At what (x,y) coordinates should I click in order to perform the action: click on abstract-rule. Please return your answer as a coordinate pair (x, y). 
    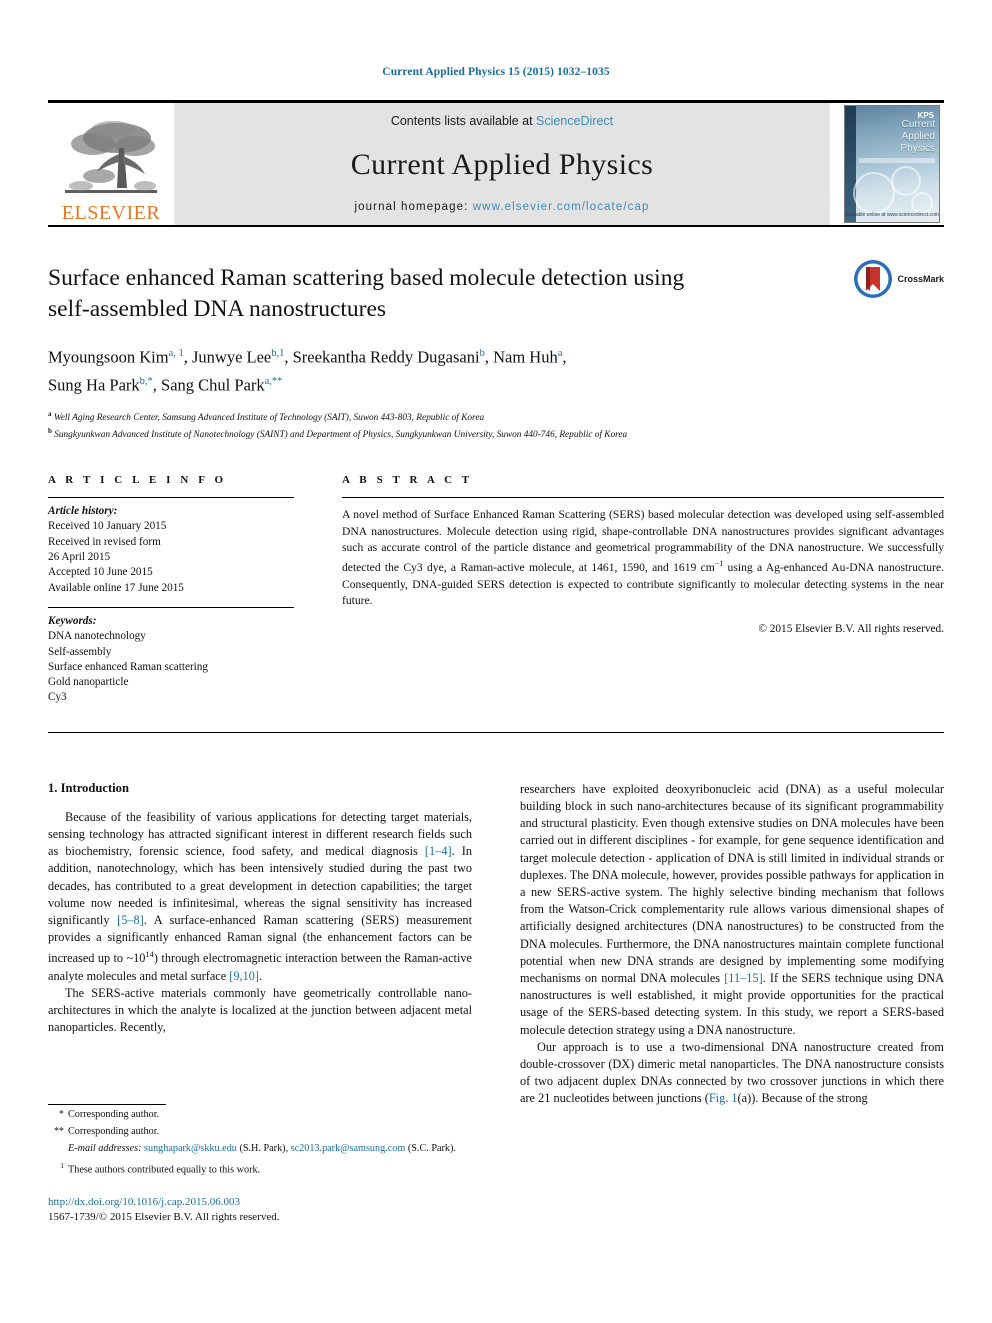
    Looking at the image, I should click on (643, 498).